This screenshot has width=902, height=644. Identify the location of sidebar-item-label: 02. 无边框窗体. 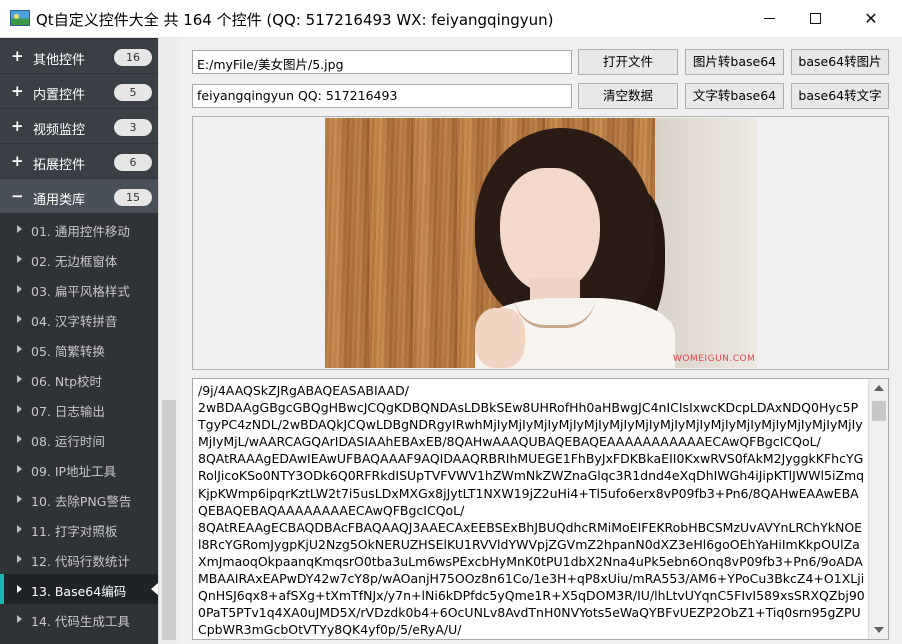
(74, 261).